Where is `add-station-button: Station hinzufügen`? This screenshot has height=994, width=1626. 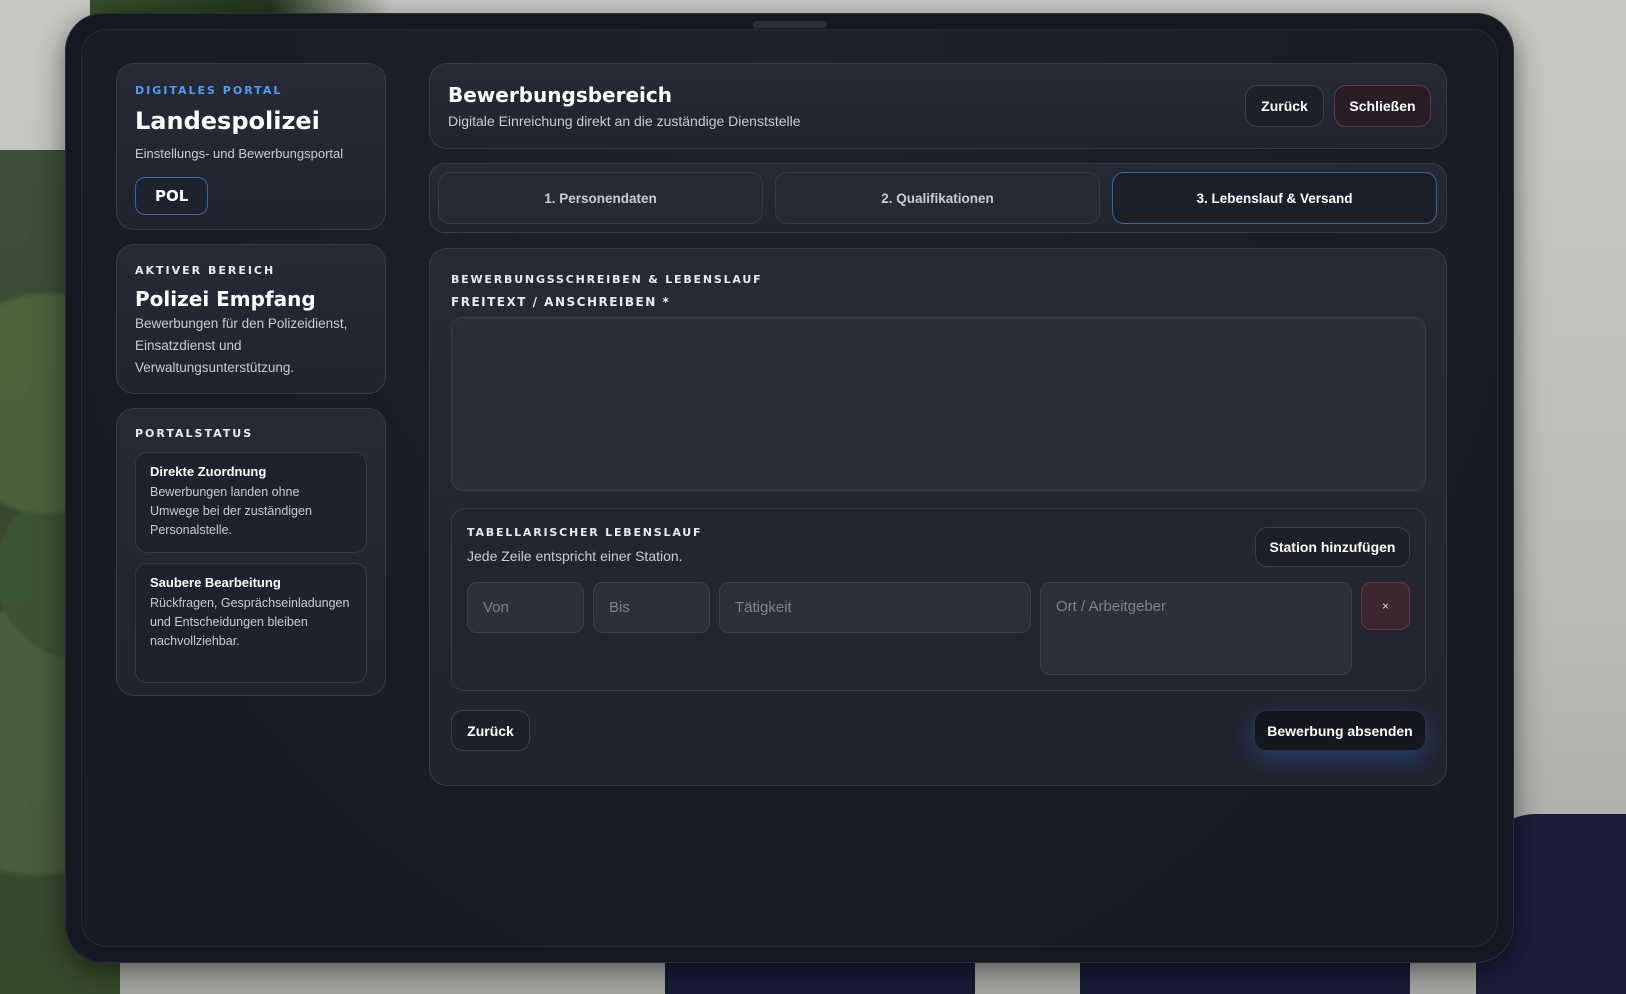 add-station-button: Station hinzufügen is located at coordinates (1332, 547).